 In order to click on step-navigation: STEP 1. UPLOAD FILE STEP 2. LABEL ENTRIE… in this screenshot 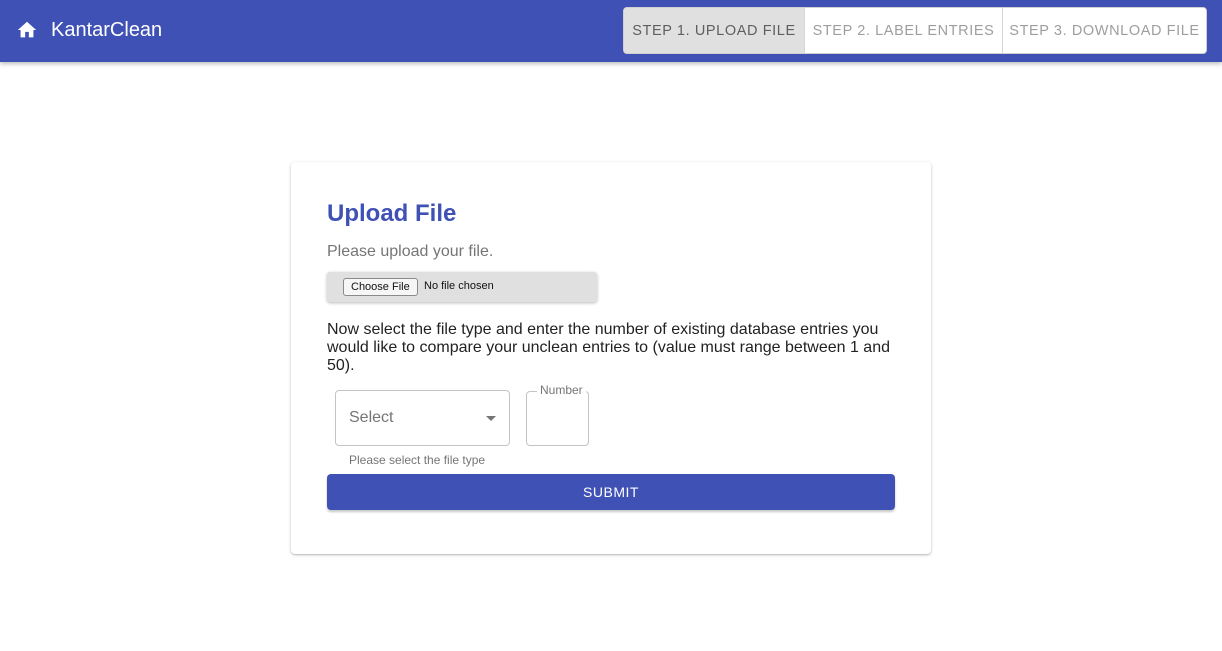, I will do `click(915, 30)`.